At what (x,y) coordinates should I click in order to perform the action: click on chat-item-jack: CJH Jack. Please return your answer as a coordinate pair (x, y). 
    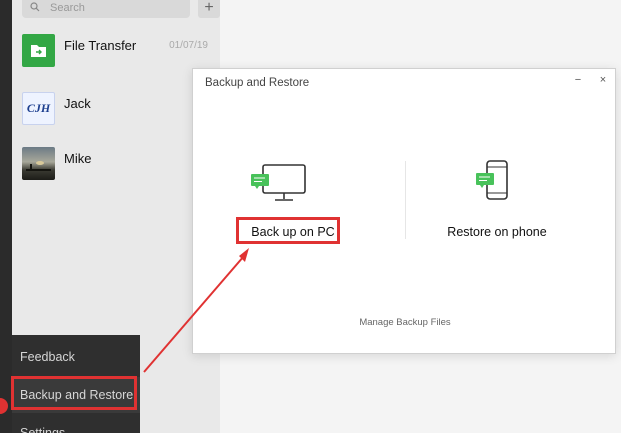
    Looking at the image, I should click on (116, 112).